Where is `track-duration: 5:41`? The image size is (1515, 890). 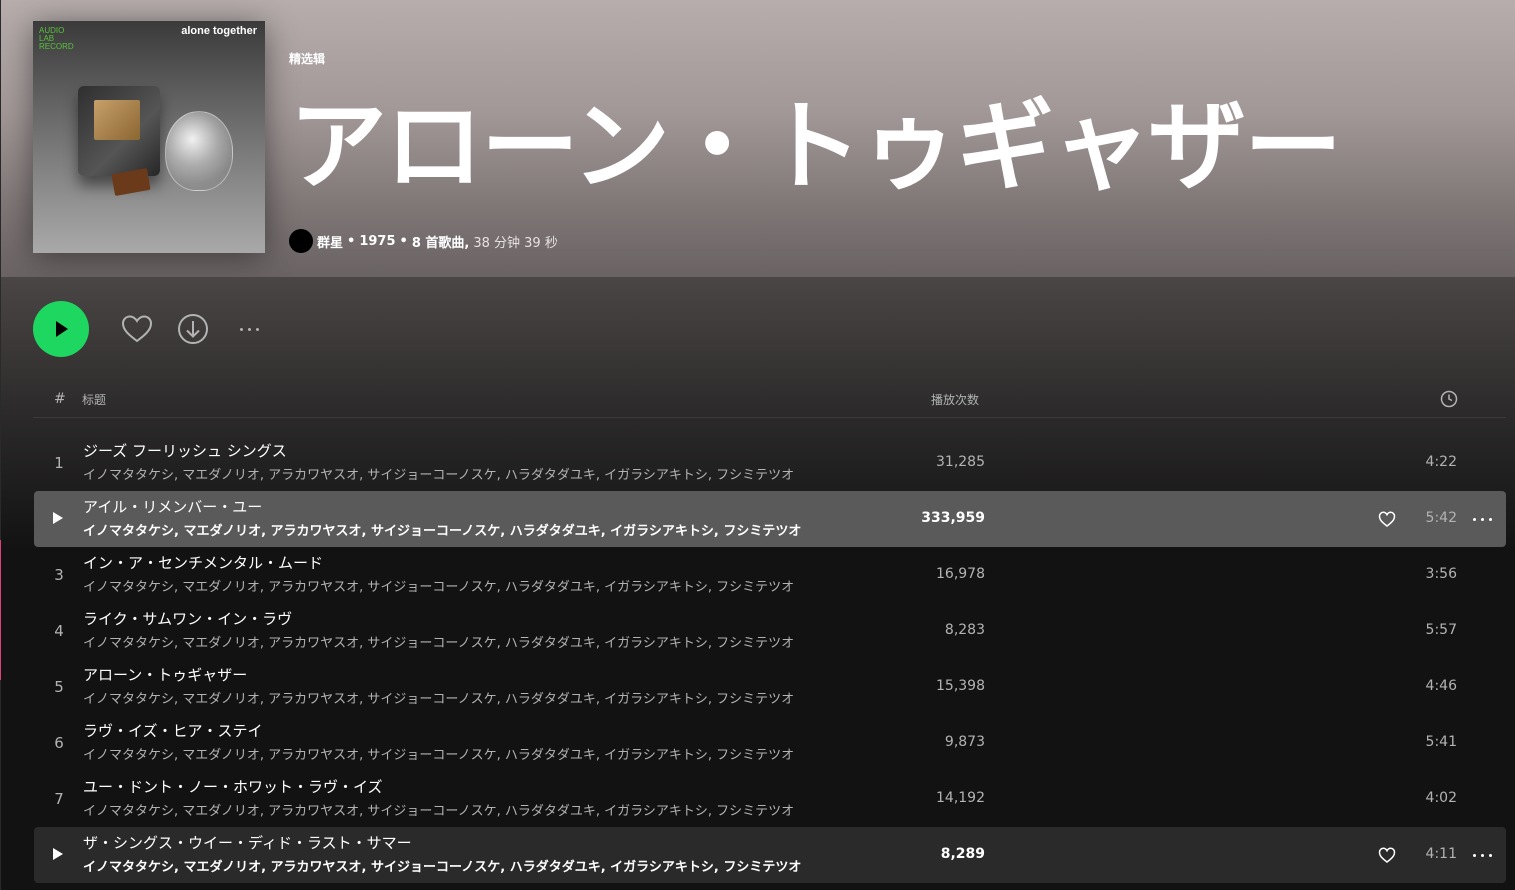
track-duration: 5:41 is located at coordinates (1441, 742).